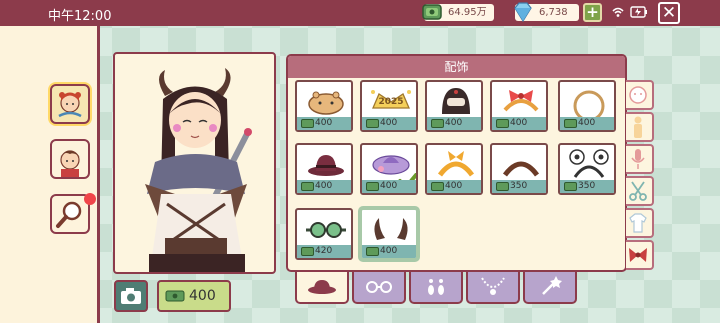 This screenshot has width=720, height=323. I want to click on 2025-crown-icon: 2025, so click(391, 99).